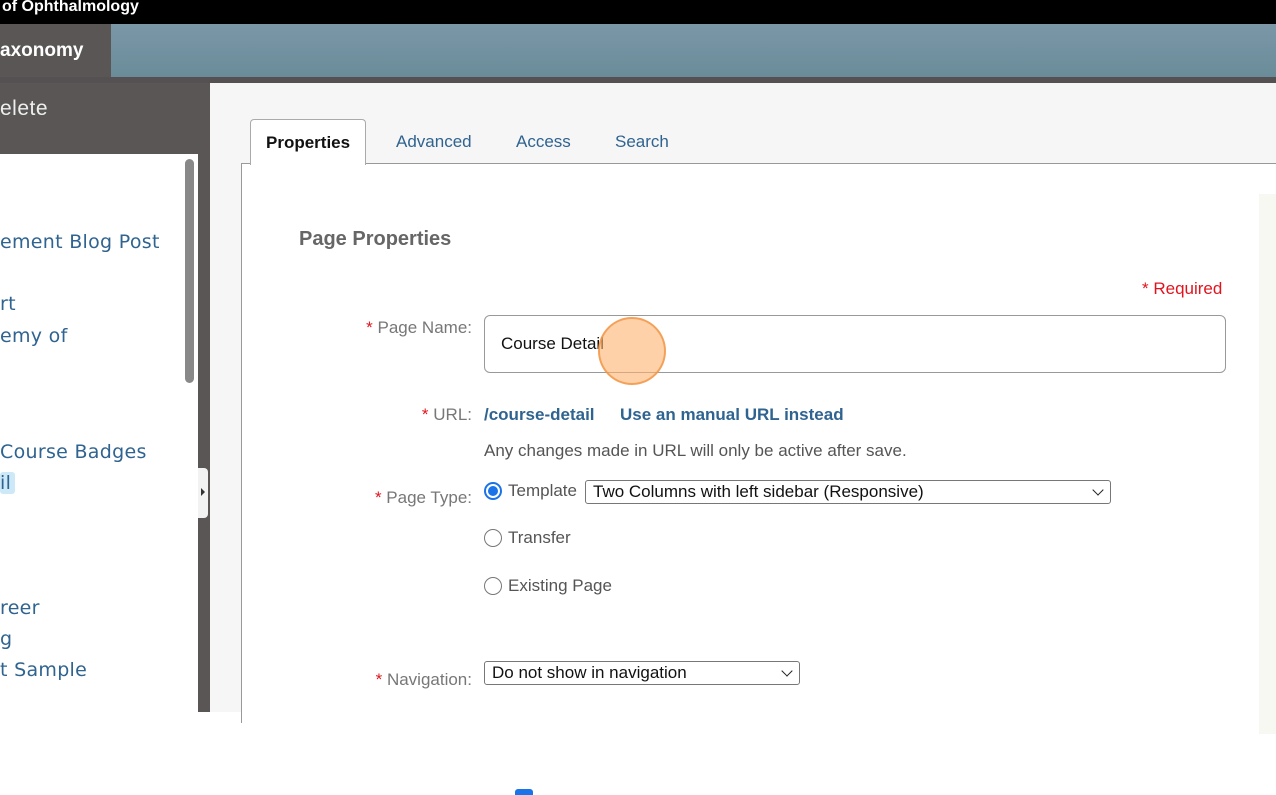 This screenshot has width=1276, height=795. What do you see at coordinates (542, 490) in the screenshot?
I see `radio-label: Template` at bounding box center [542, 490].